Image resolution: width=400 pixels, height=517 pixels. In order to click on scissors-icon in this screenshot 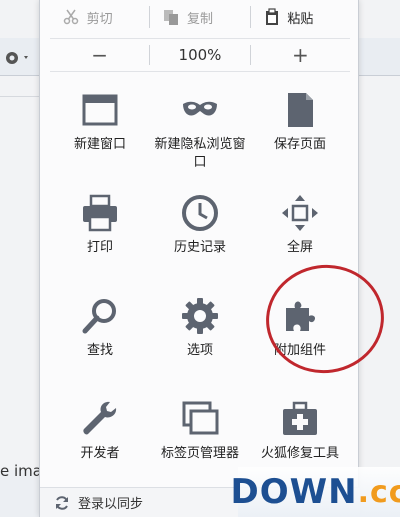, I will do `click(71, 17)`.